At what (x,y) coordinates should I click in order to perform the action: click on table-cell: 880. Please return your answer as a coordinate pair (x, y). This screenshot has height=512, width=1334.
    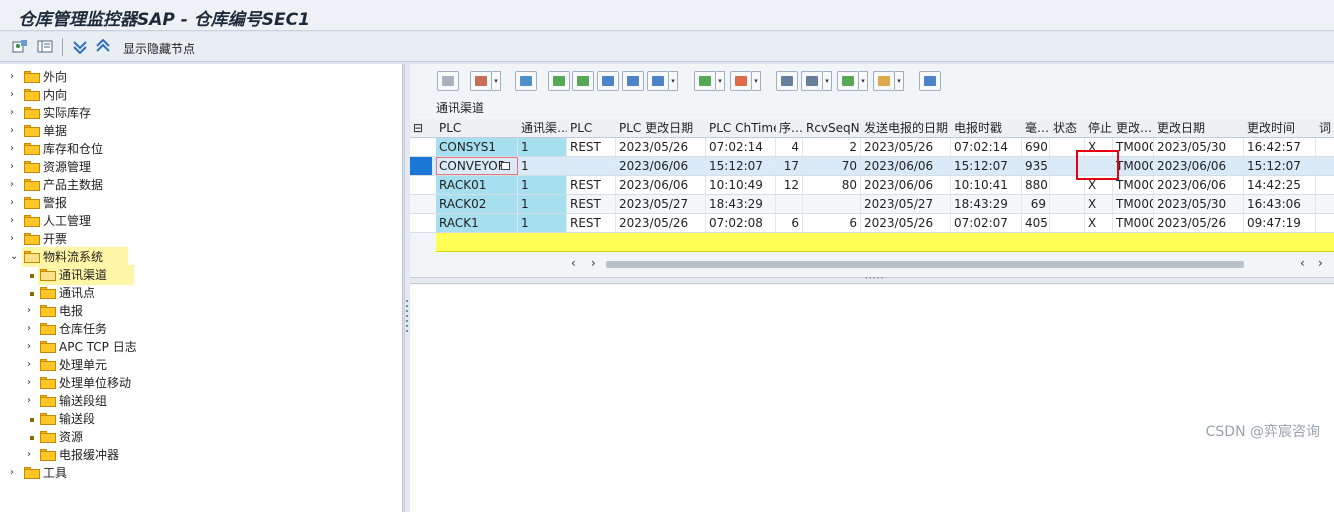
    Looking at the image, I should click on (1036, 185).